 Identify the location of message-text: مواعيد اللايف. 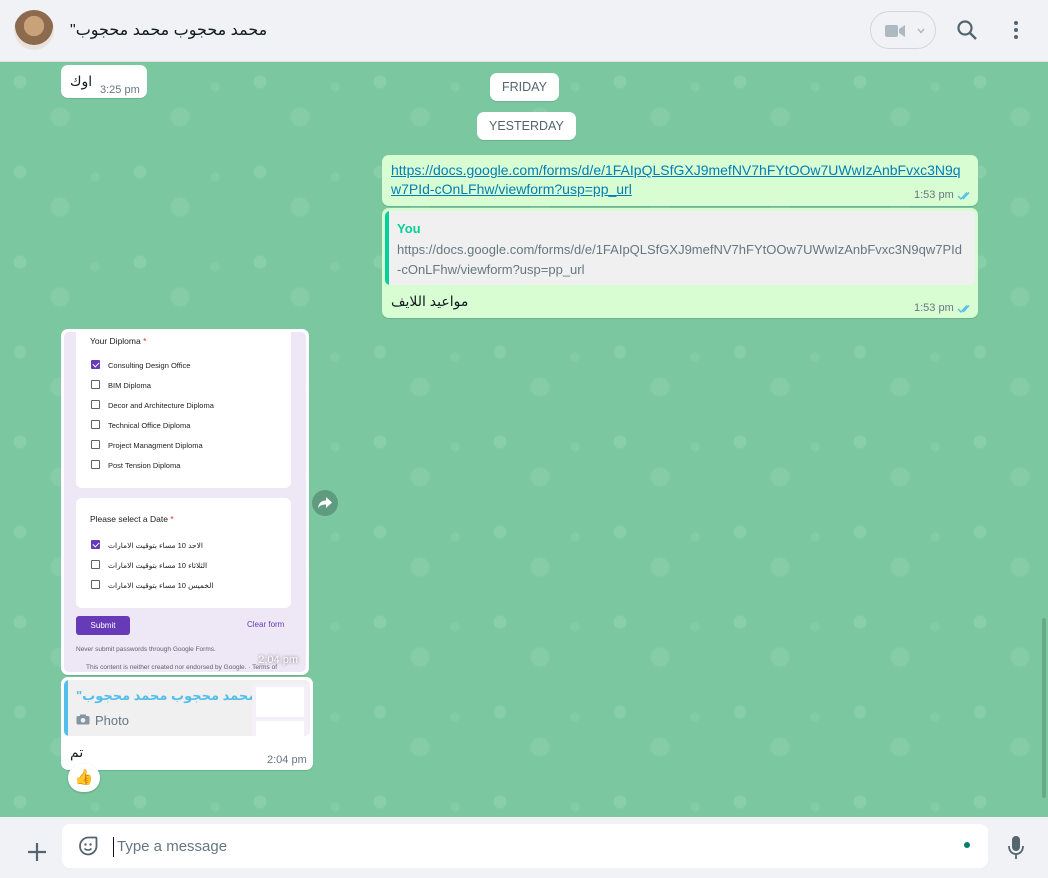
(430, 301).